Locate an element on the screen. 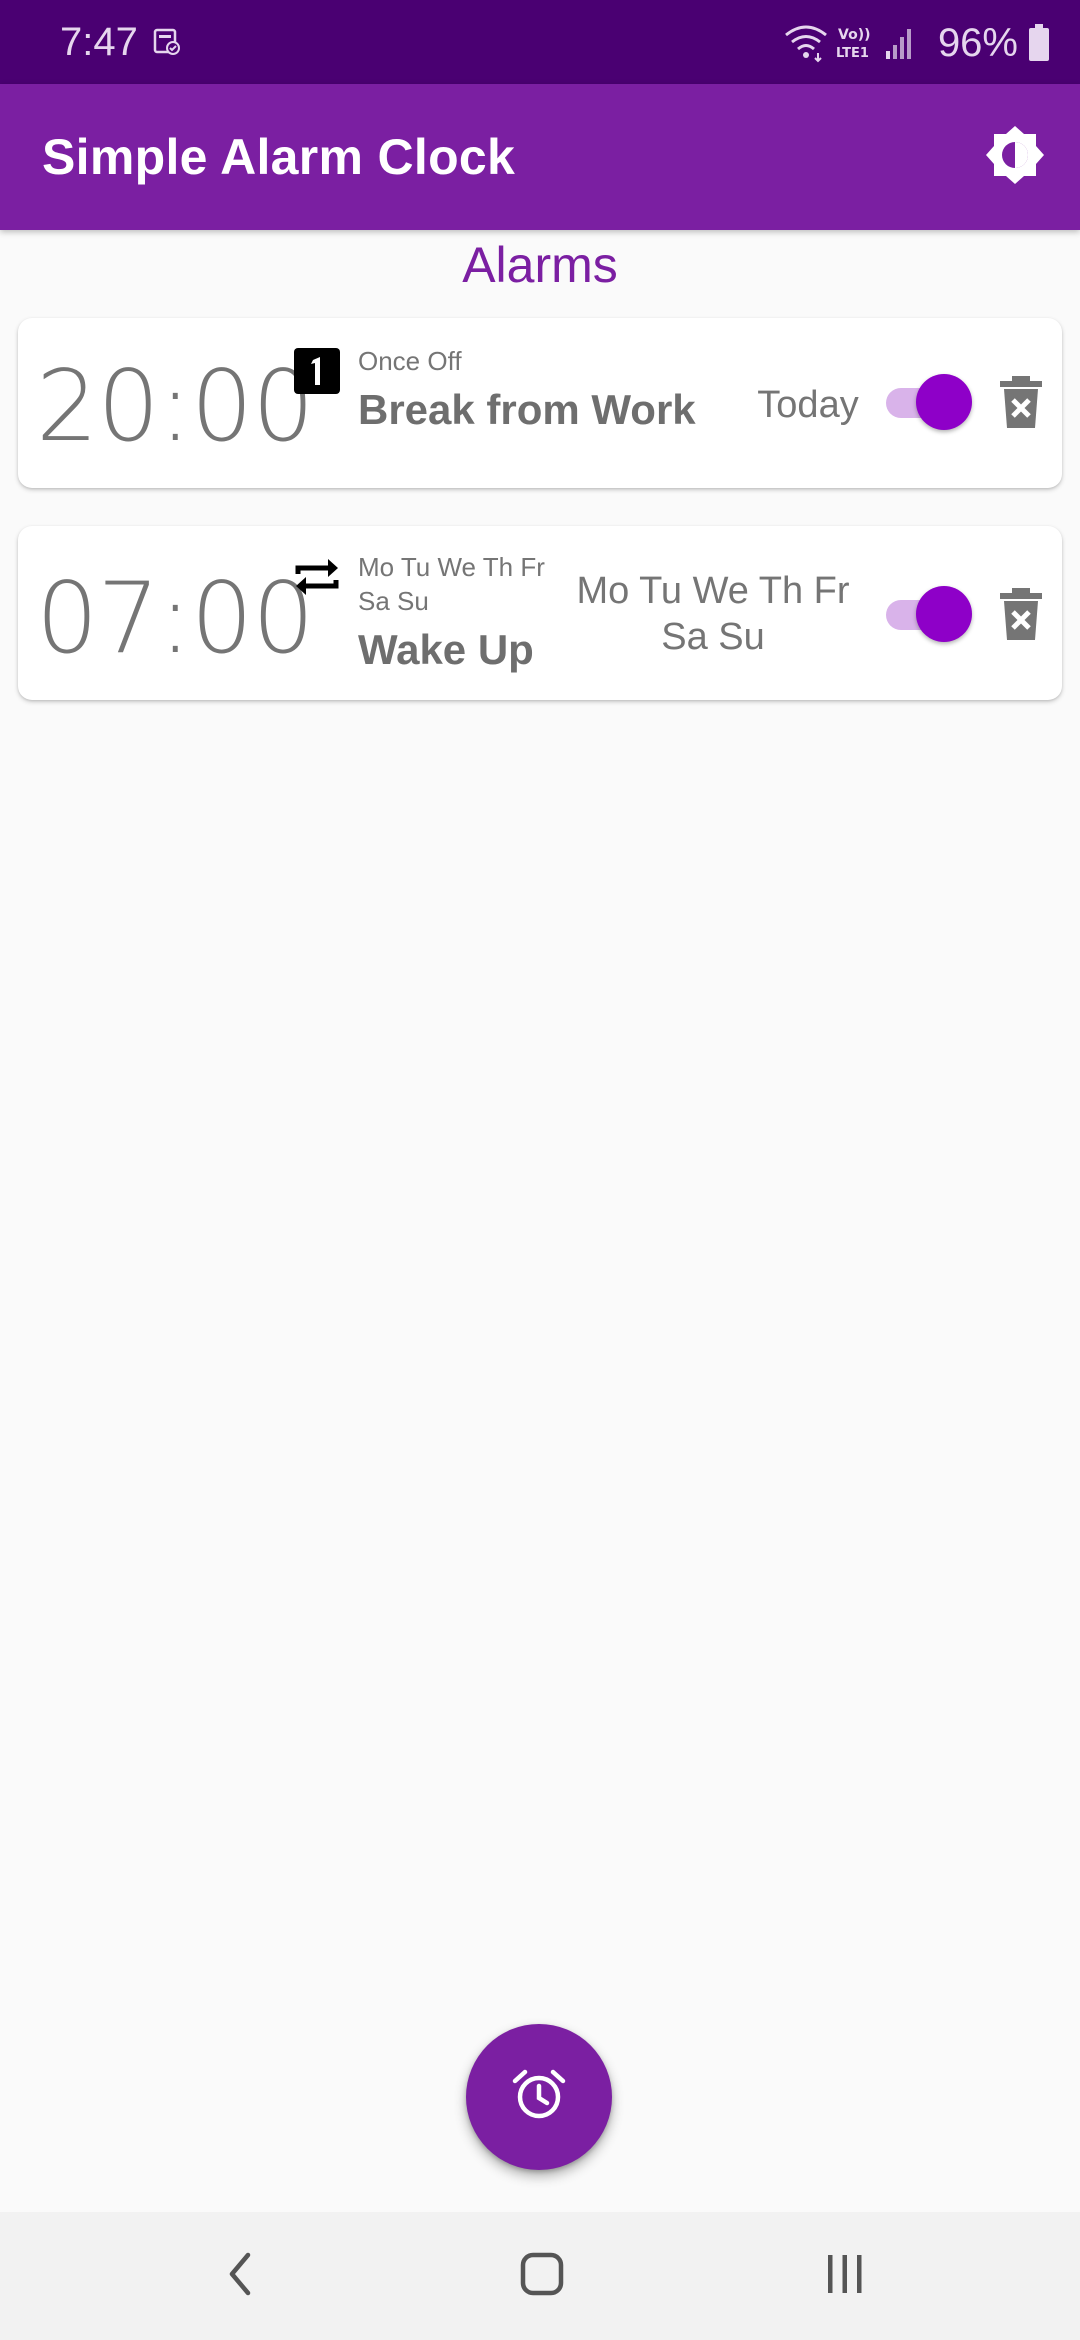  alarm-label: Break from Work is located at coordinates (527, 410).